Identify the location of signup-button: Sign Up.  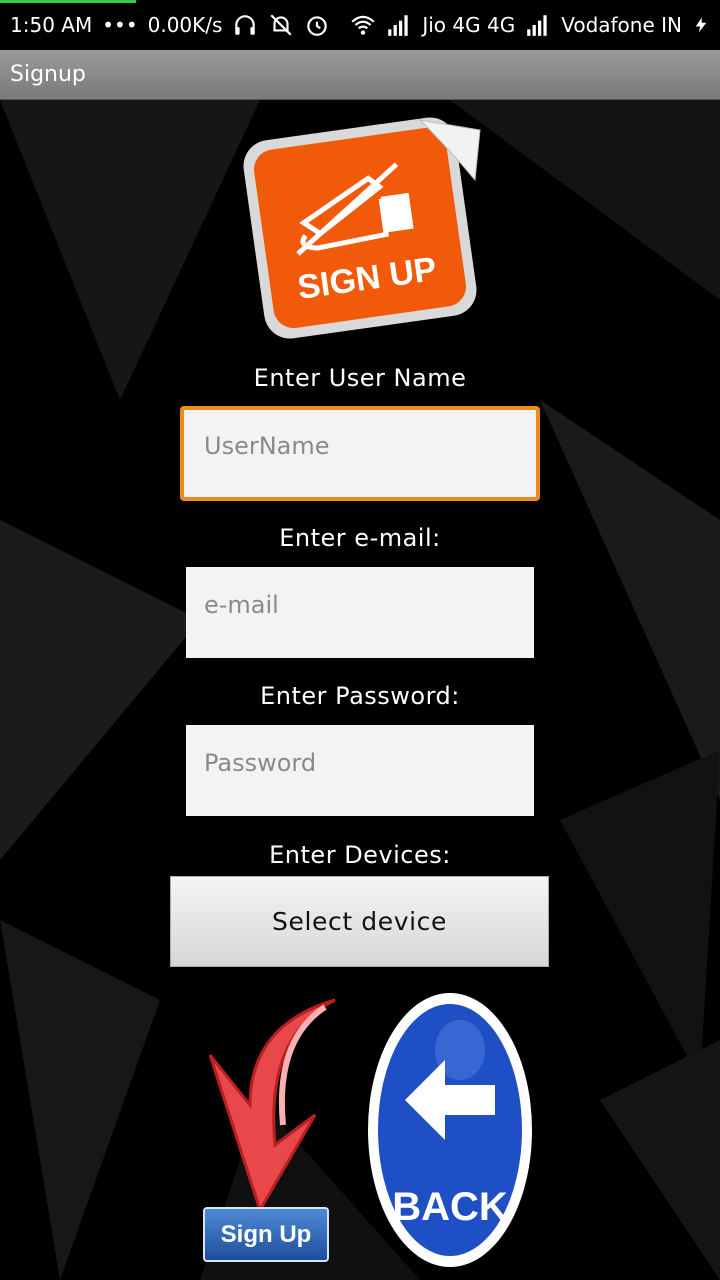
(266, 1234).